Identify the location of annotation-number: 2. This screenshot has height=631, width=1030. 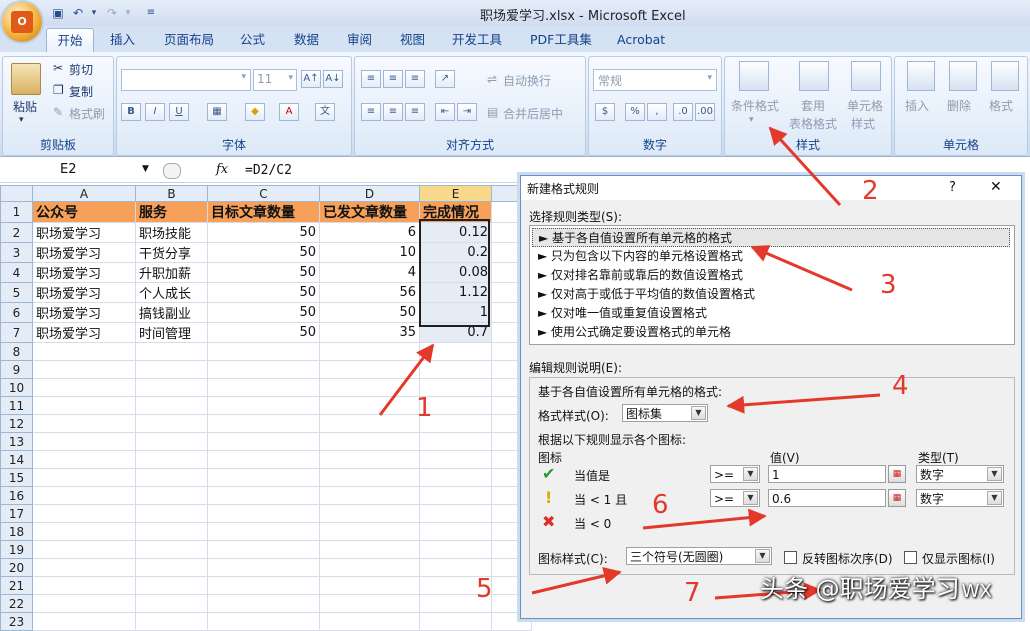
(870, 191).